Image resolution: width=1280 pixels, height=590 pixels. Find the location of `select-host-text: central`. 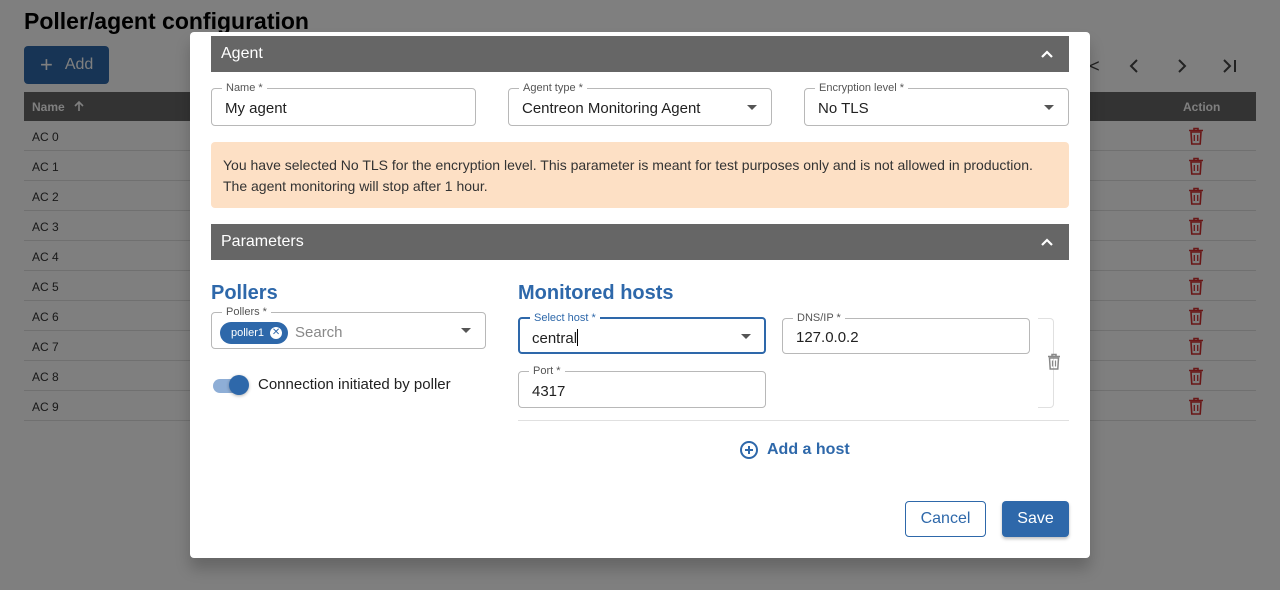

select-host-text: central is located at coordinates (555, 338).